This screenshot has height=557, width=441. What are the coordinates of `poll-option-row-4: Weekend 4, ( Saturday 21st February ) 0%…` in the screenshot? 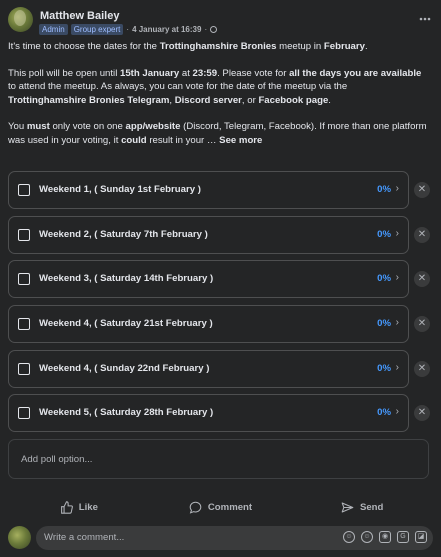 It's located at (220, 324).